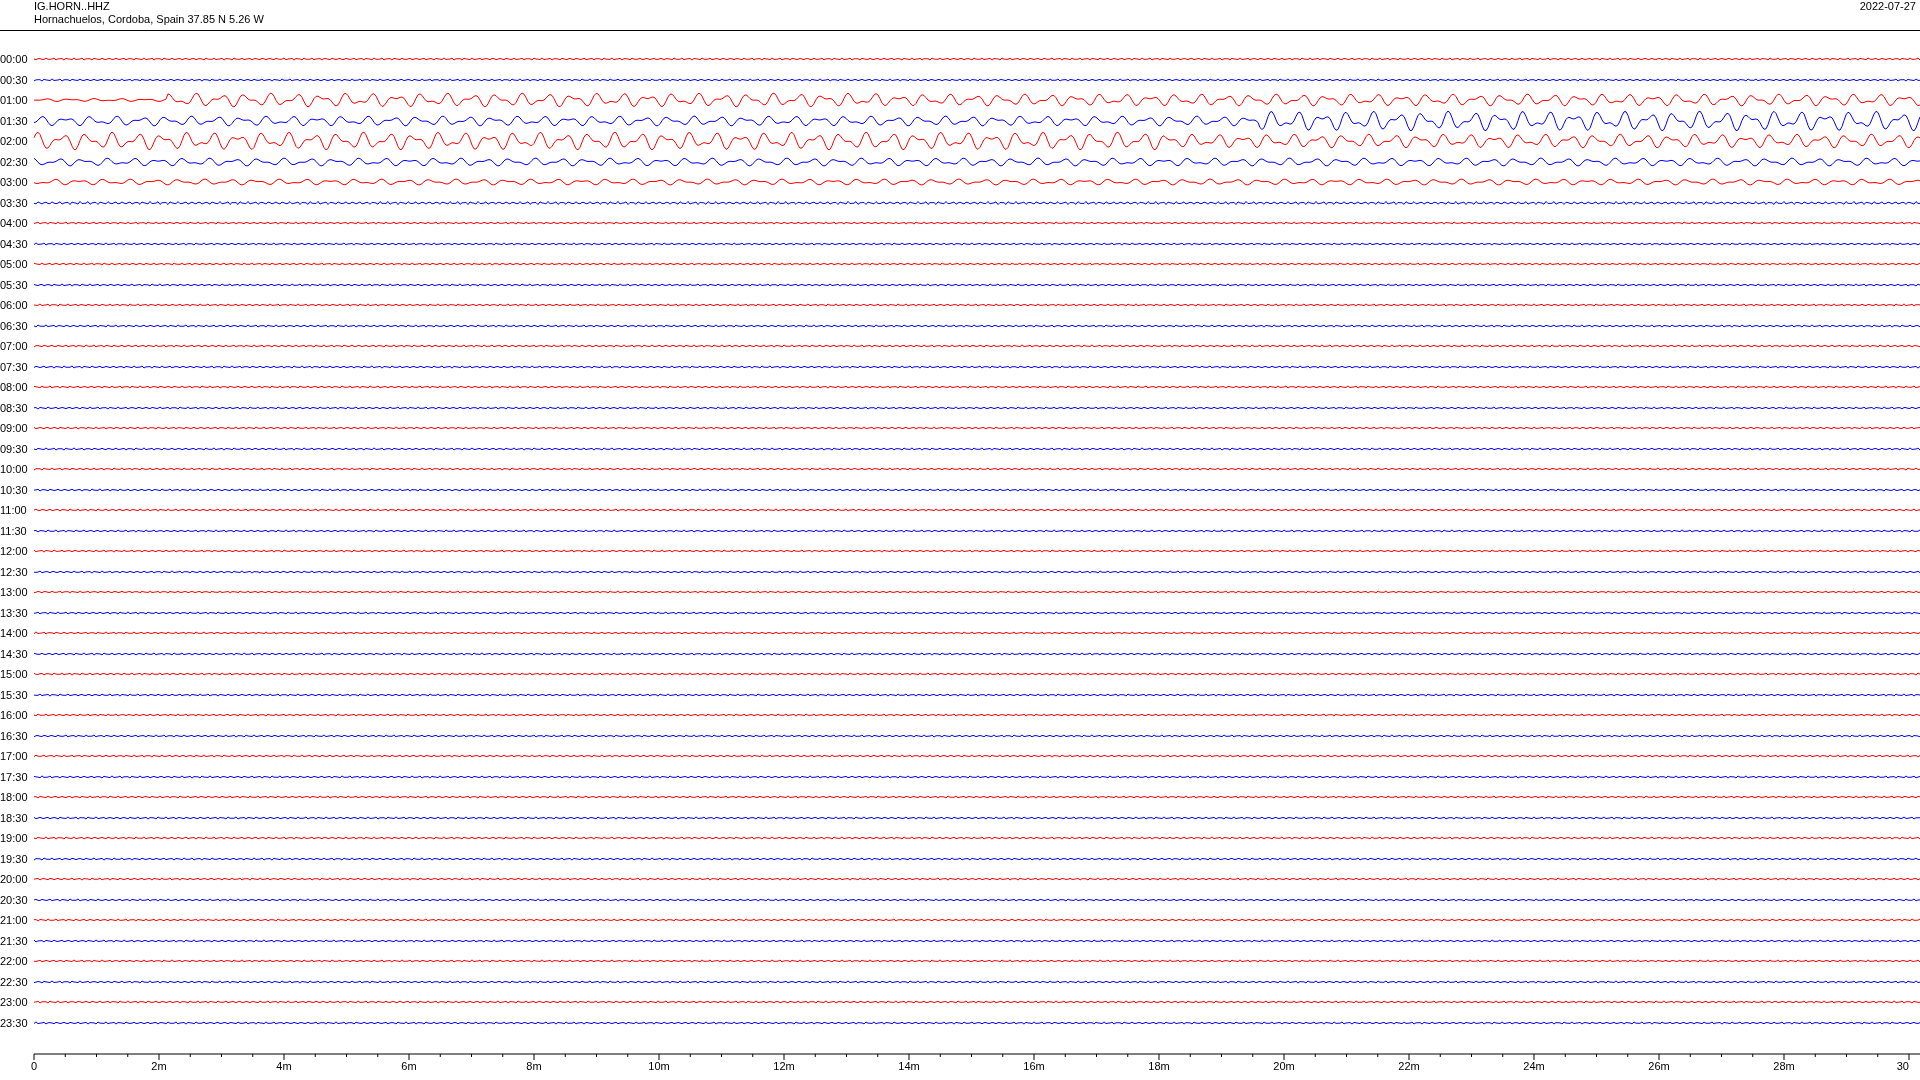 The width and height of the screenshot is (1920, 1080). What do you see at coordinates (14, 366) in the screenshot?
I see `time-label: 07:30` at bounding box center [14, 366].